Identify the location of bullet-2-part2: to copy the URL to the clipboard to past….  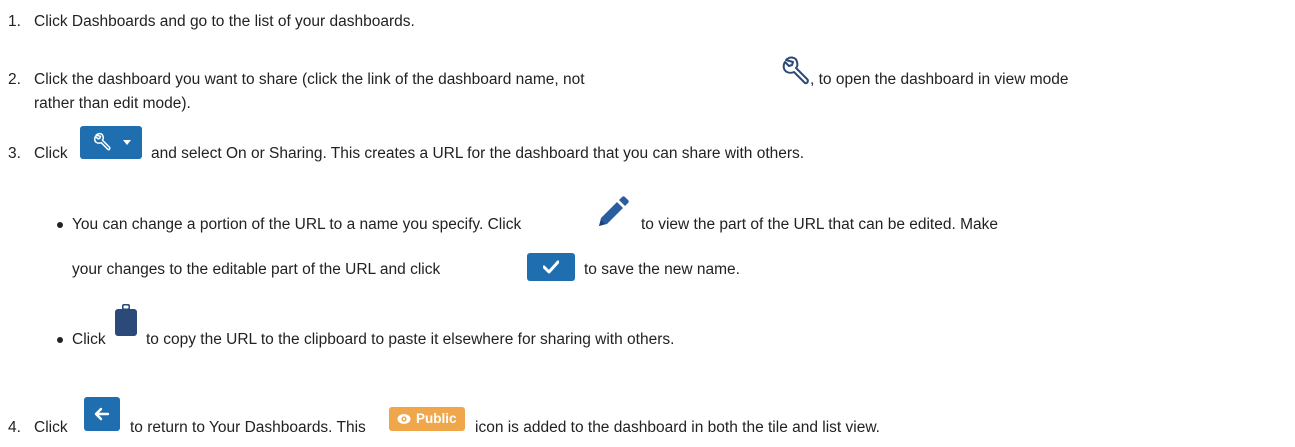
(410, 339).